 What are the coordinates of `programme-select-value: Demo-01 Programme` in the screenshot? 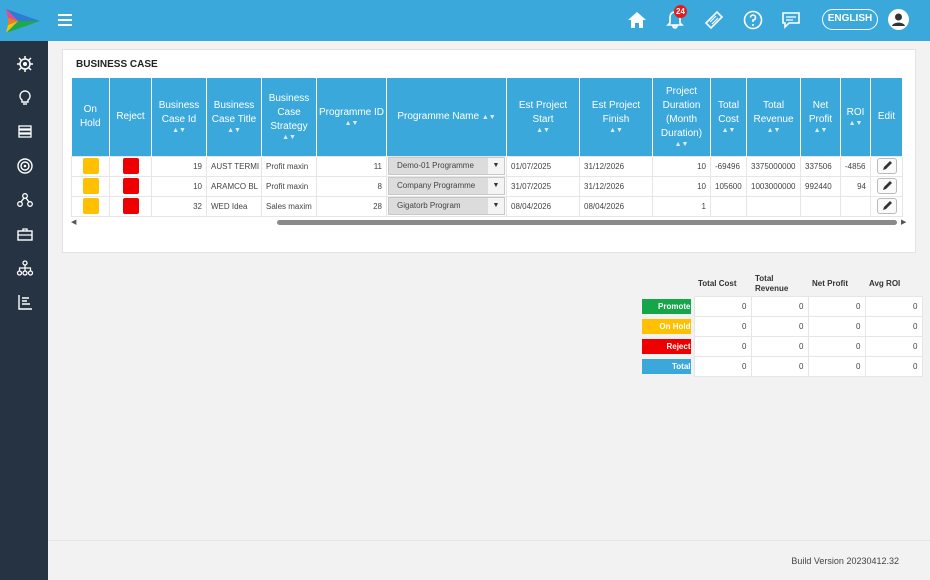 It's located at (435, 165).